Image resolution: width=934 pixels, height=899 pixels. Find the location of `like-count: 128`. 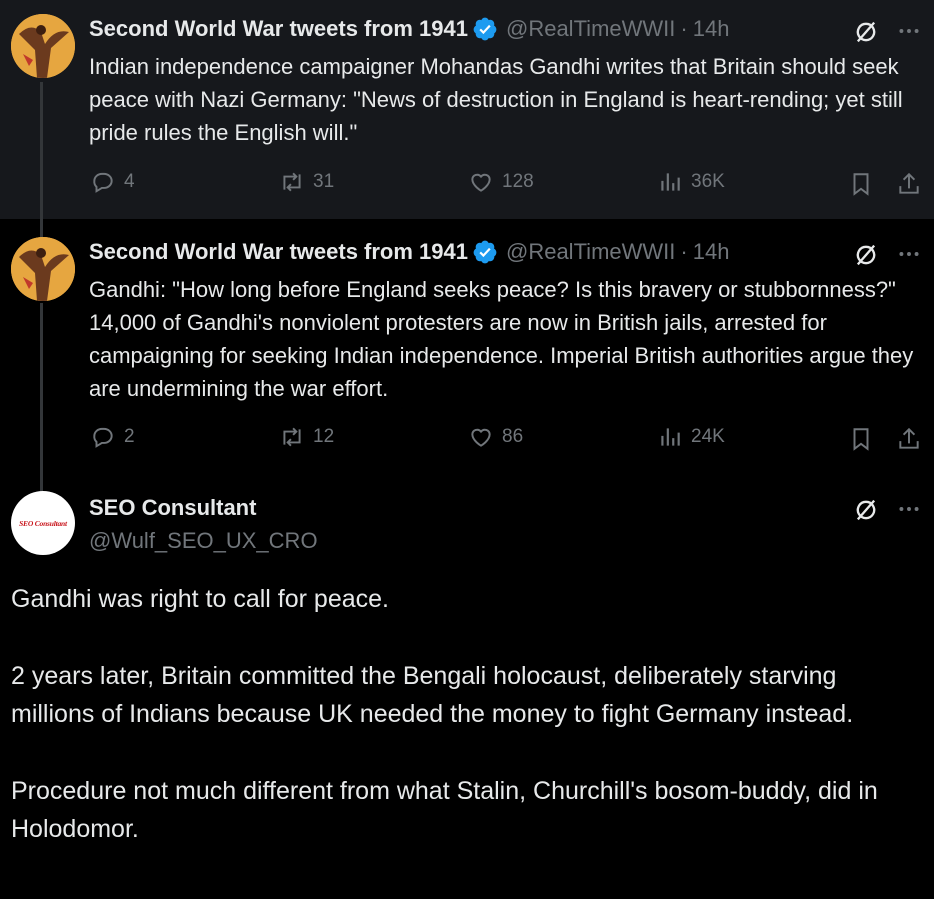

like-count: 128 is located at coordinates (518, 181).